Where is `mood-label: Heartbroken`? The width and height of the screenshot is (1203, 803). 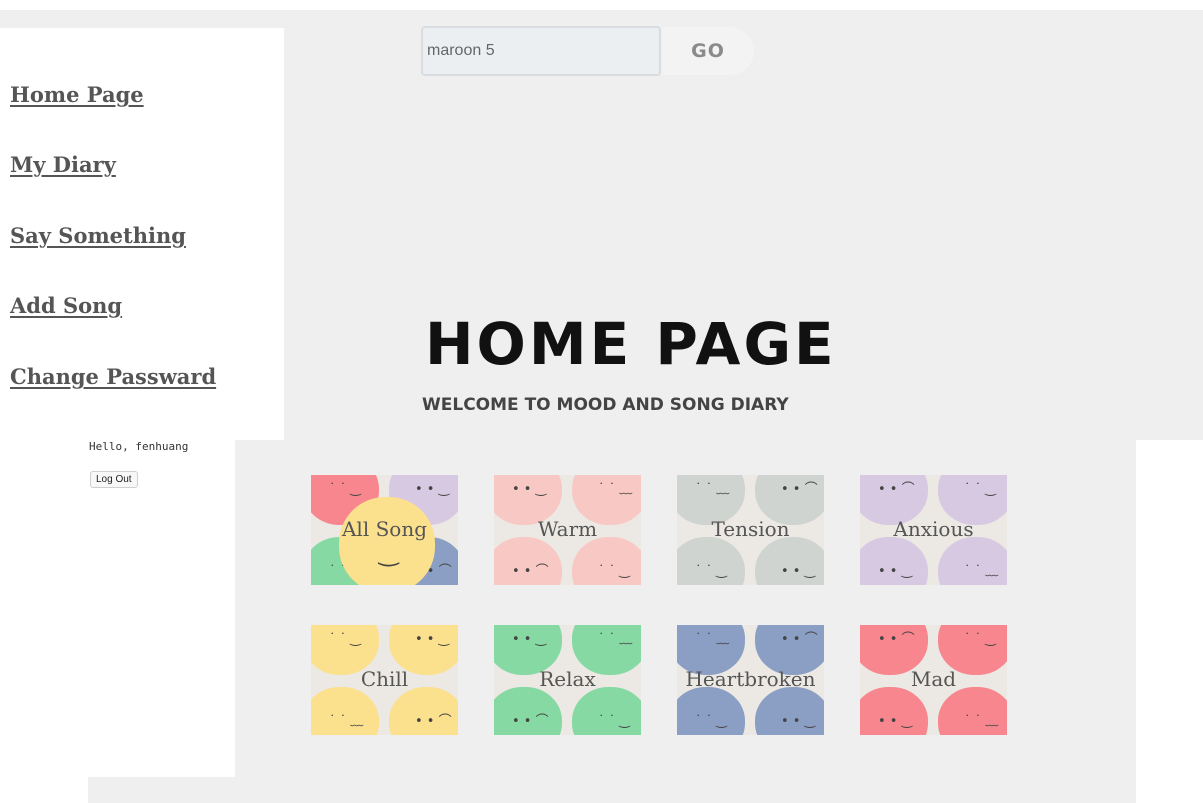 mood-label: Heartbroken is located at coordinates (750, 679).